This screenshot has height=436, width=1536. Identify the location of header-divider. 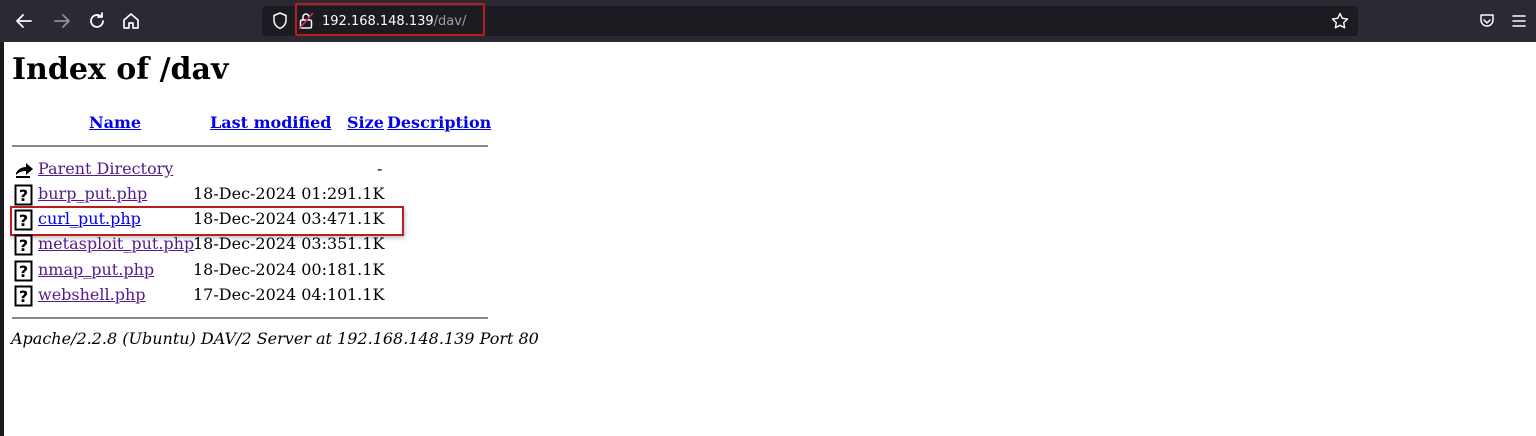
(250, 146).